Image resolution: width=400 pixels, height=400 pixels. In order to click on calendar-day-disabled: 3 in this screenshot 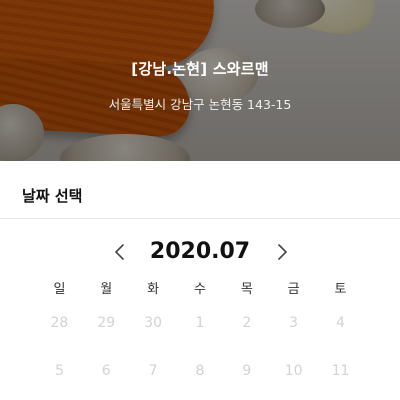, I will do `click(294, 323)`.